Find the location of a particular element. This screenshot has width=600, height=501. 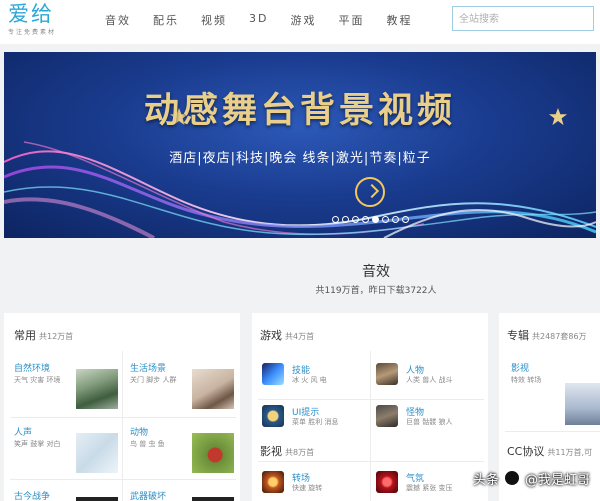

category-link-animal: 动物 is located at coordinates (139, 431).